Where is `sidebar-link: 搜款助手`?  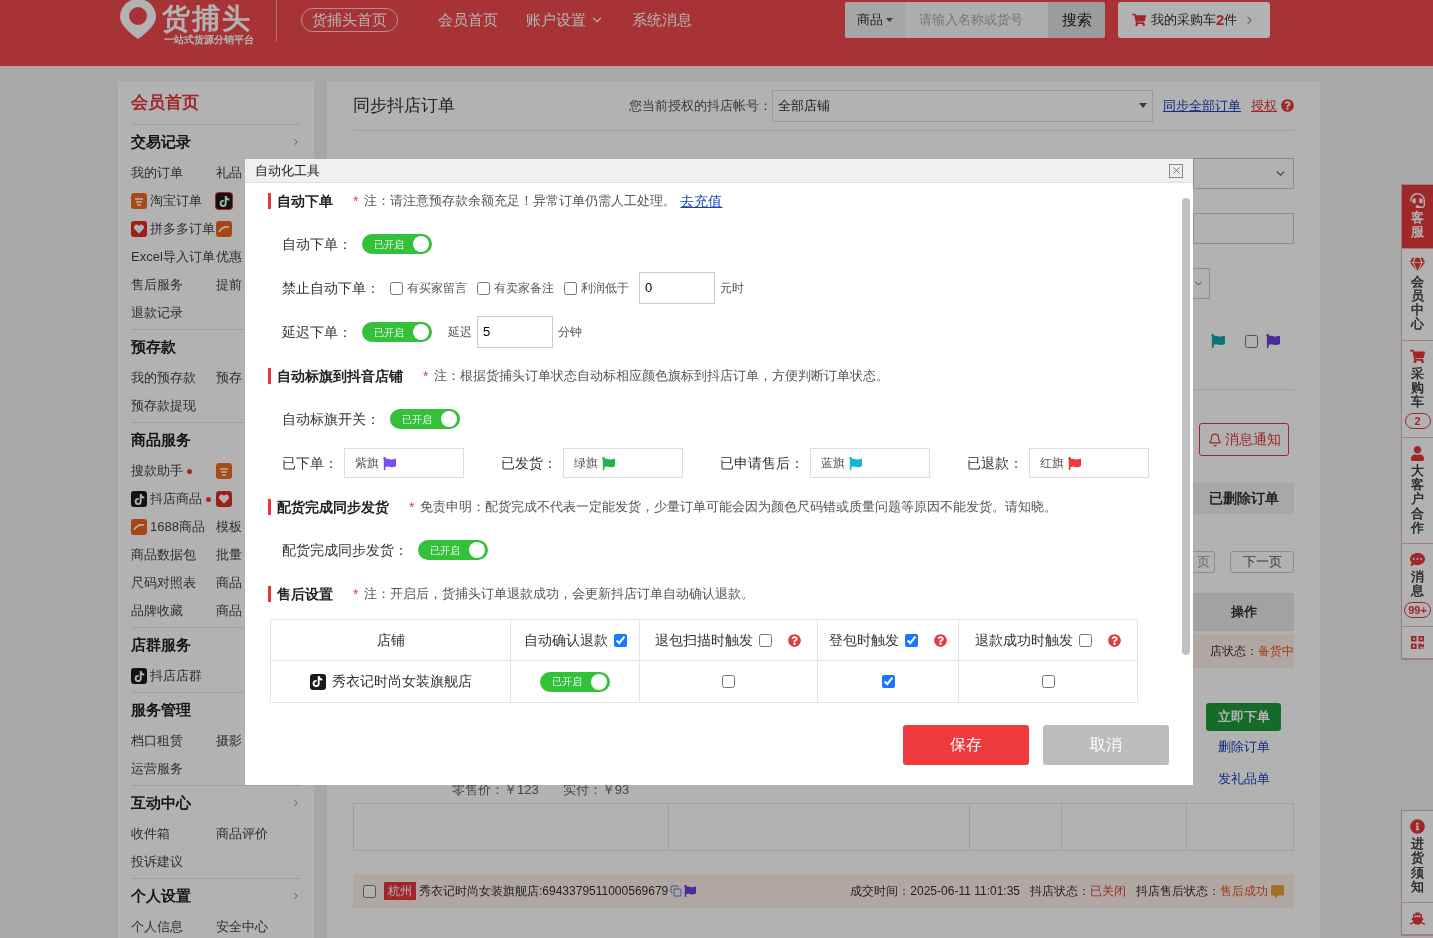
sidebar-link: 搜款助手 is located at coordinates (157, 471).